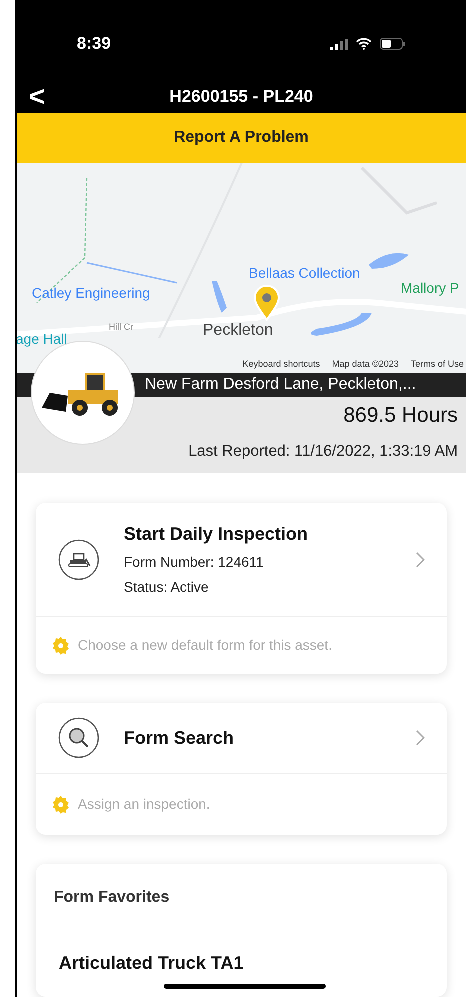  Describe the element at coordinates (304, 274) in the screenshot. I see `map-label: Bellaas Collection` at that location.